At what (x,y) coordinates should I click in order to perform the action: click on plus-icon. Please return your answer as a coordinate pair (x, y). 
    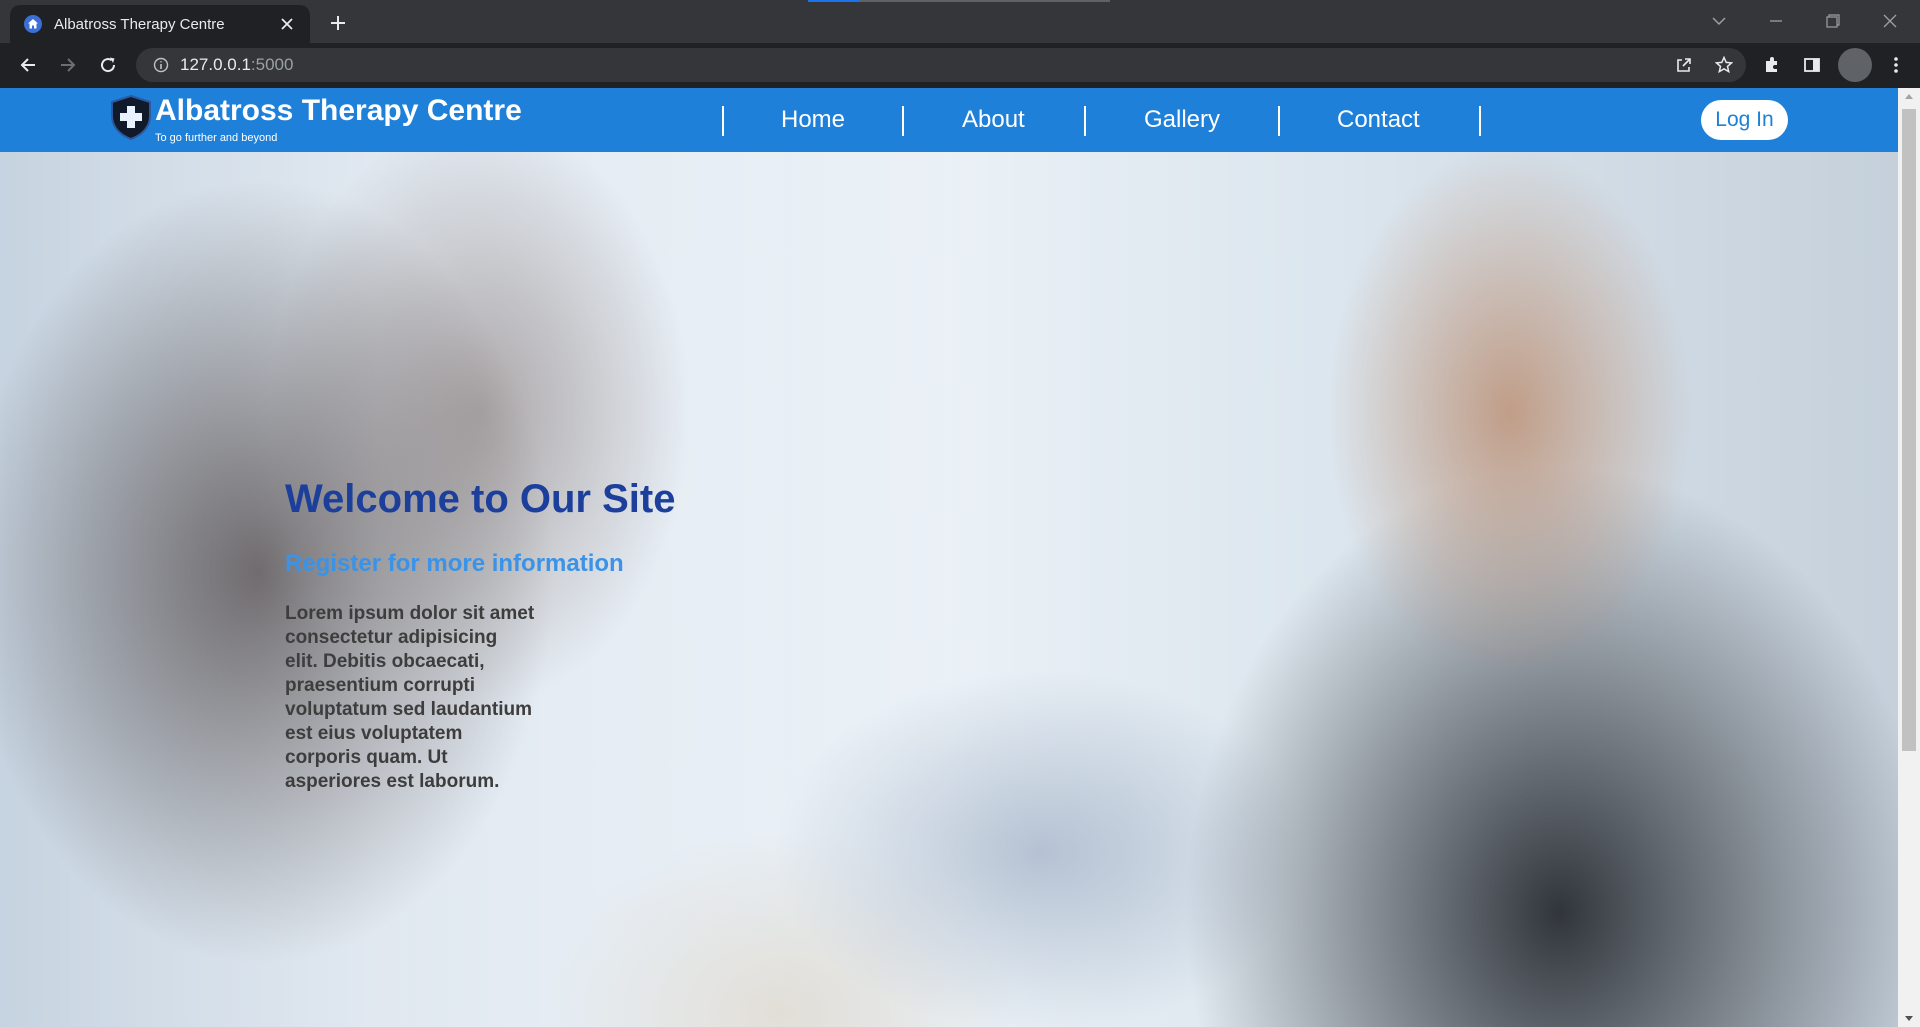
    Looking at the image, I should click on (338, 23).